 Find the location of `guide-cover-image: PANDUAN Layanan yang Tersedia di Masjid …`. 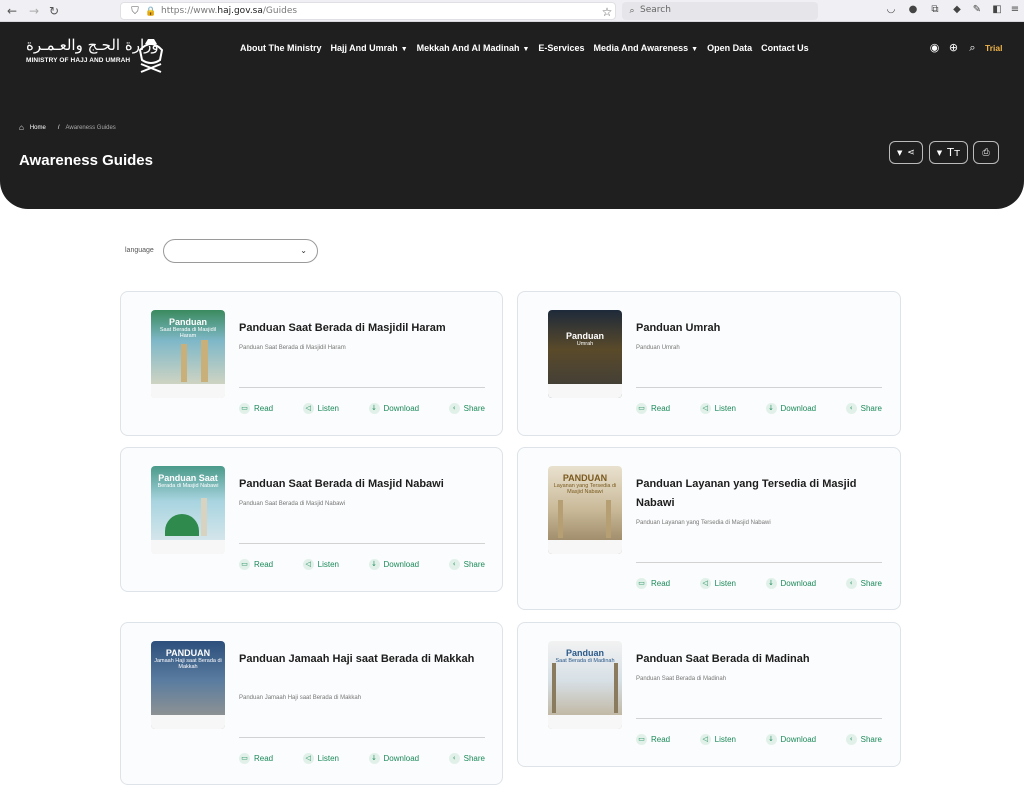

guide-cover-image: PANDUAN Layanan yang Tersedia di Masjid … is located at coordinates (585, 510).